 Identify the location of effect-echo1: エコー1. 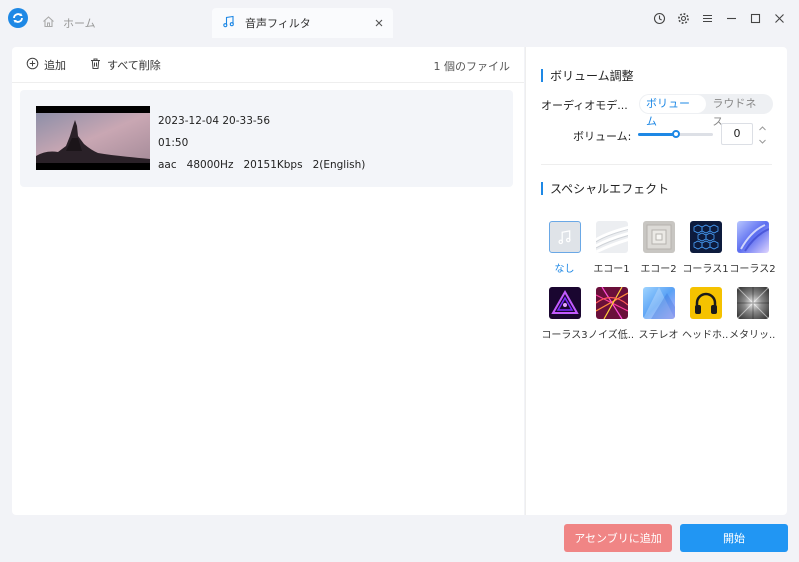
(611, 248).